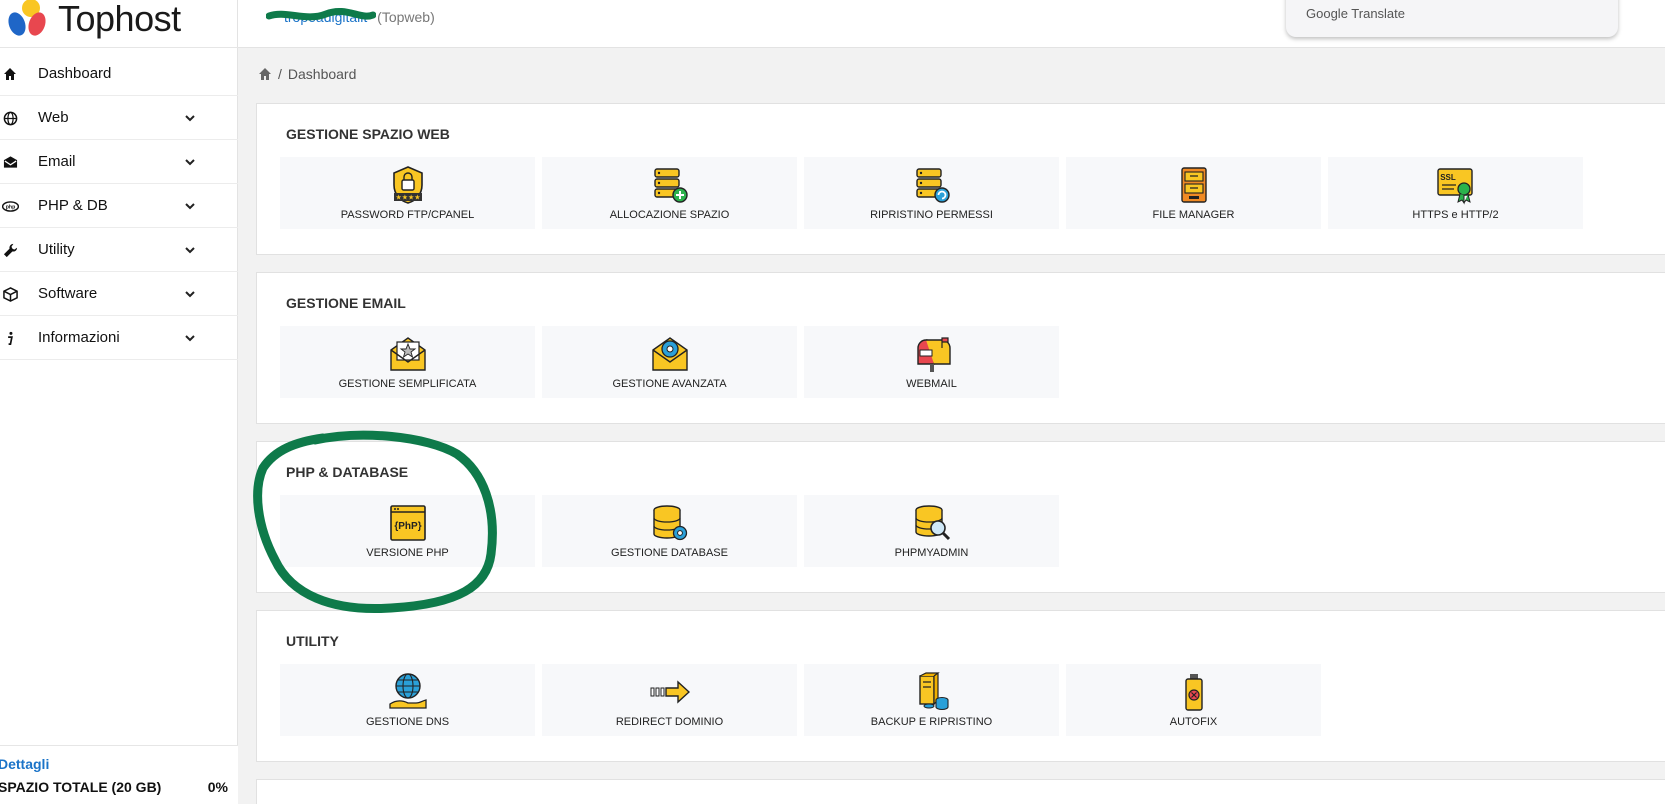  Describe the element at coordinates (81, 787) in the screenshot. I see `total-space-label: SPAZIO TOTALE (20 GB)` at that location.